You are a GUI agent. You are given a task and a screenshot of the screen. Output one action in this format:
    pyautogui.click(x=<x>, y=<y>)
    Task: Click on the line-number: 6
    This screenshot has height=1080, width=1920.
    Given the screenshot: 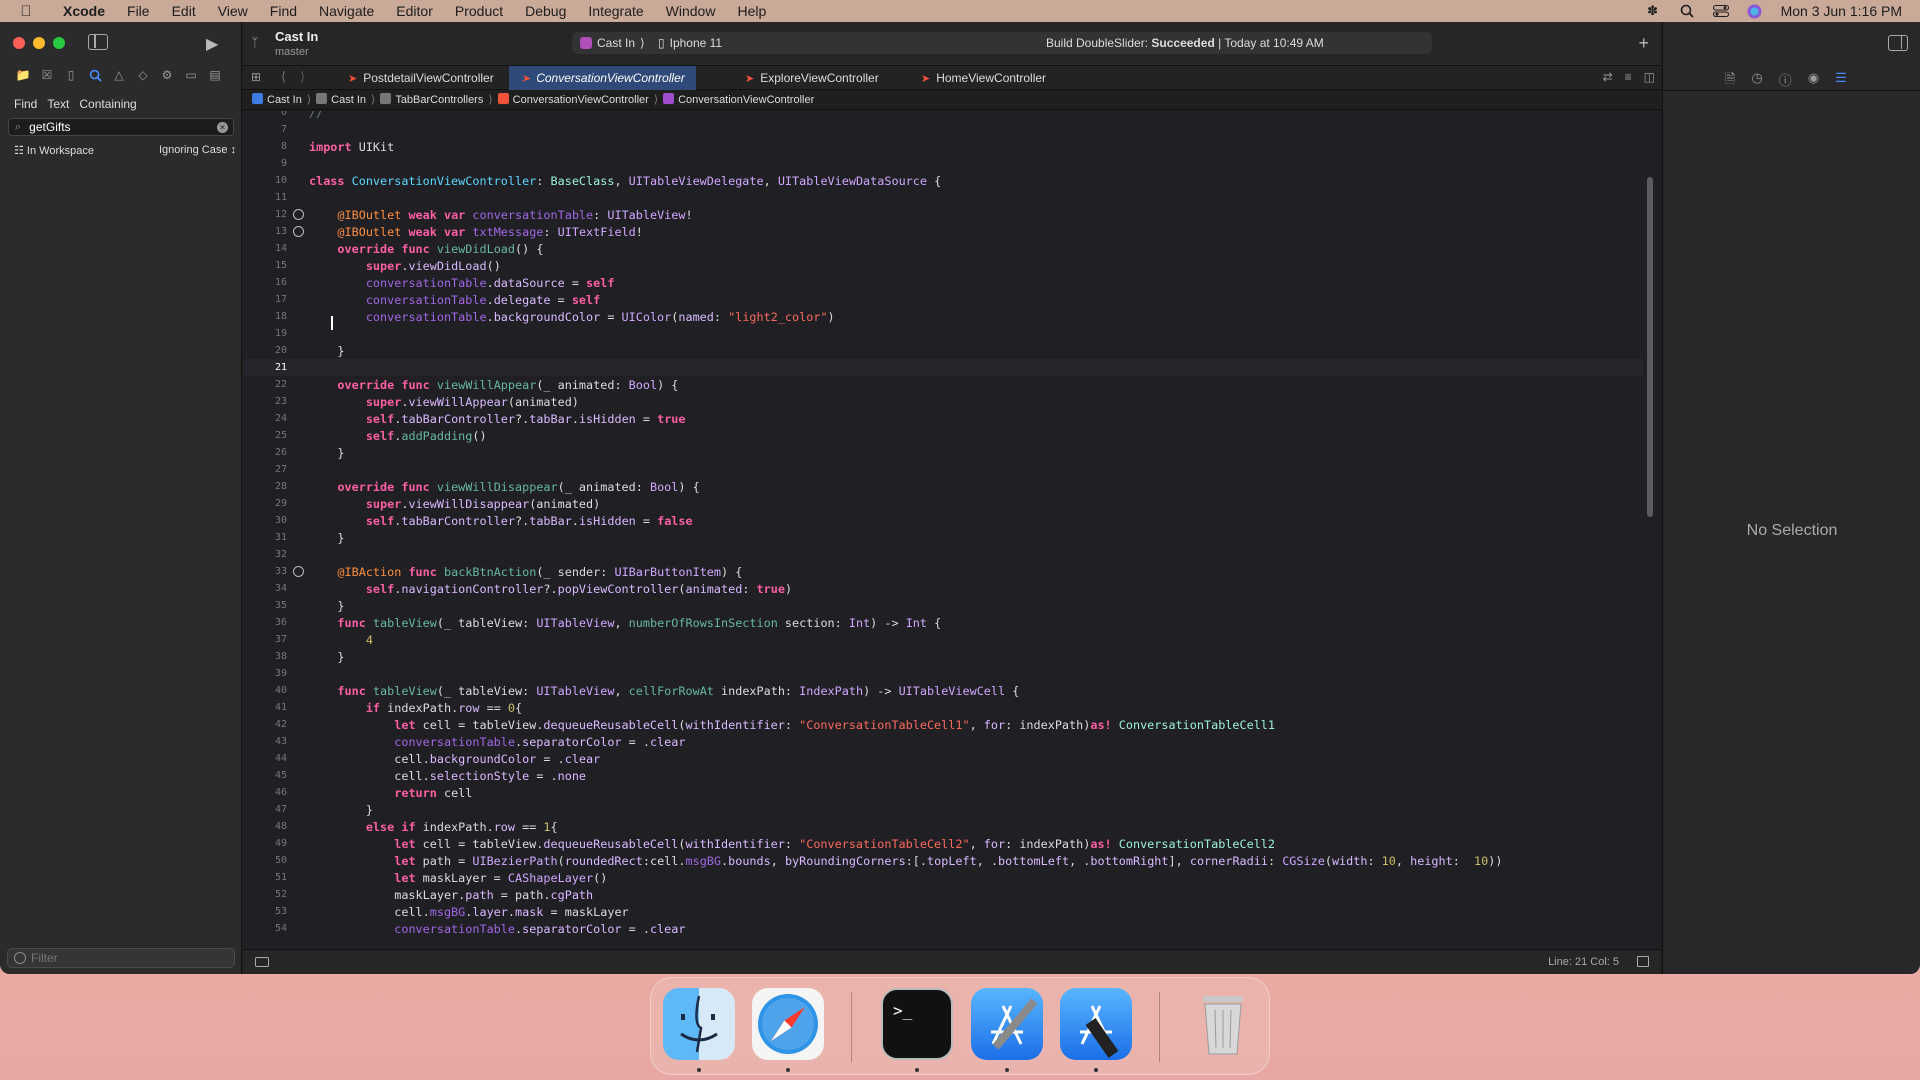 What is the action you would take?
    pyautogui.click(x=265, y=114)
    